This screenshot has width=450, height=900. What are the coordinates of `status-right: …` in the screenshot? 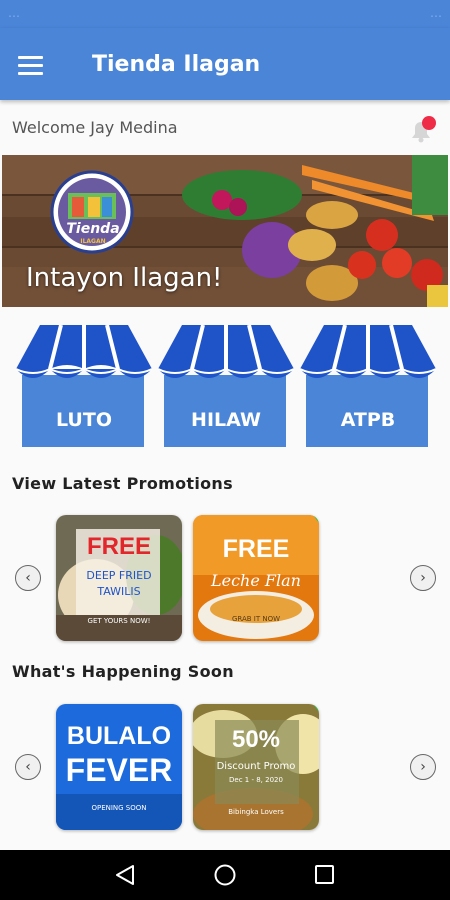 It's located at (436, 13).